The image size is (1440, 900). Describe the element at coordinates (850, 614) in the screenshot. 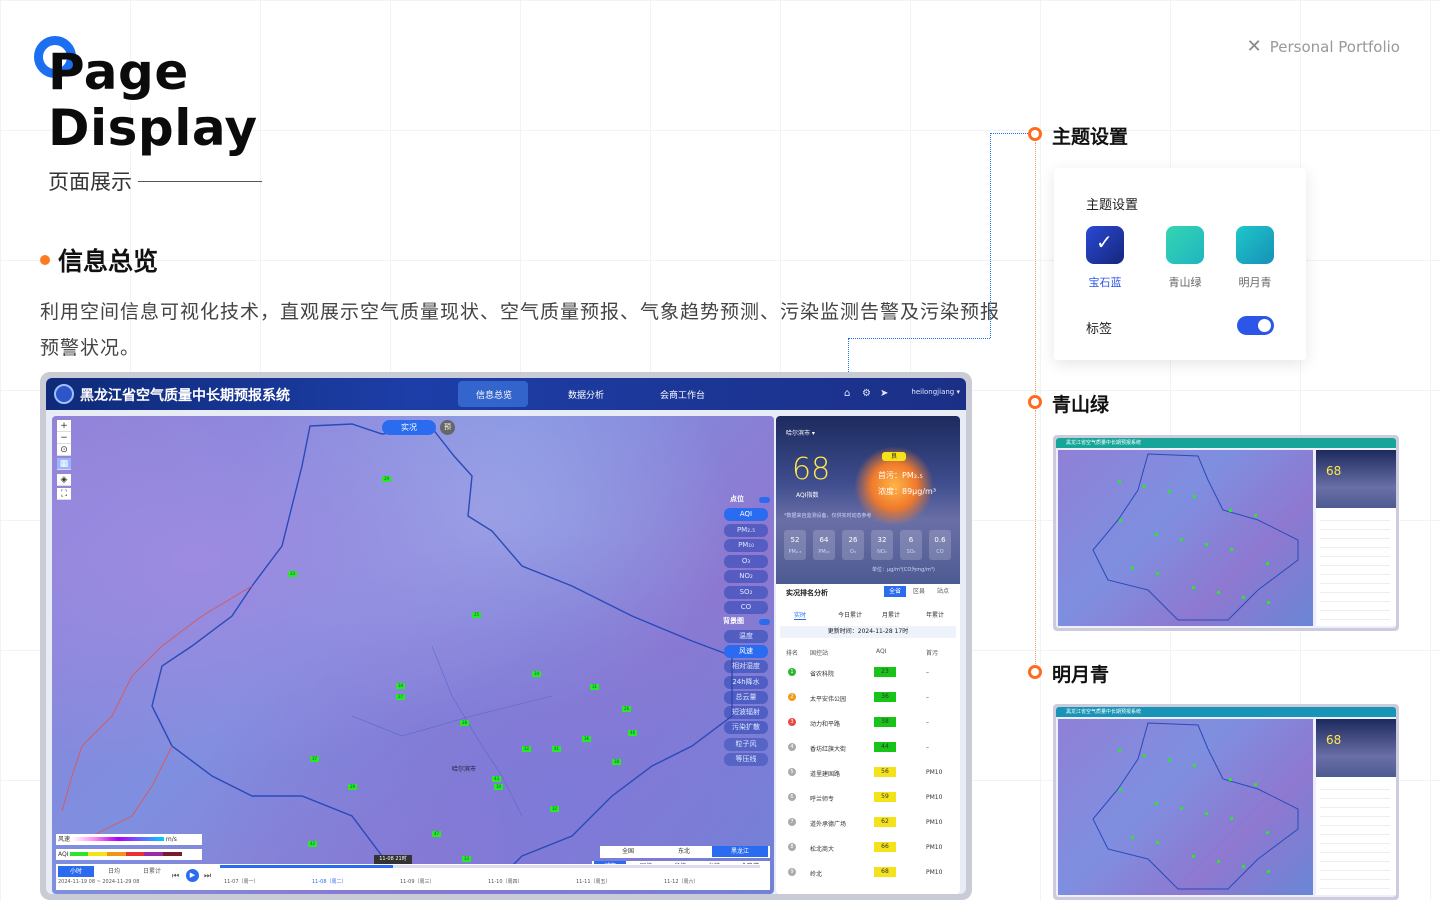

I see `ranking-tab: 今日累计` at that location.